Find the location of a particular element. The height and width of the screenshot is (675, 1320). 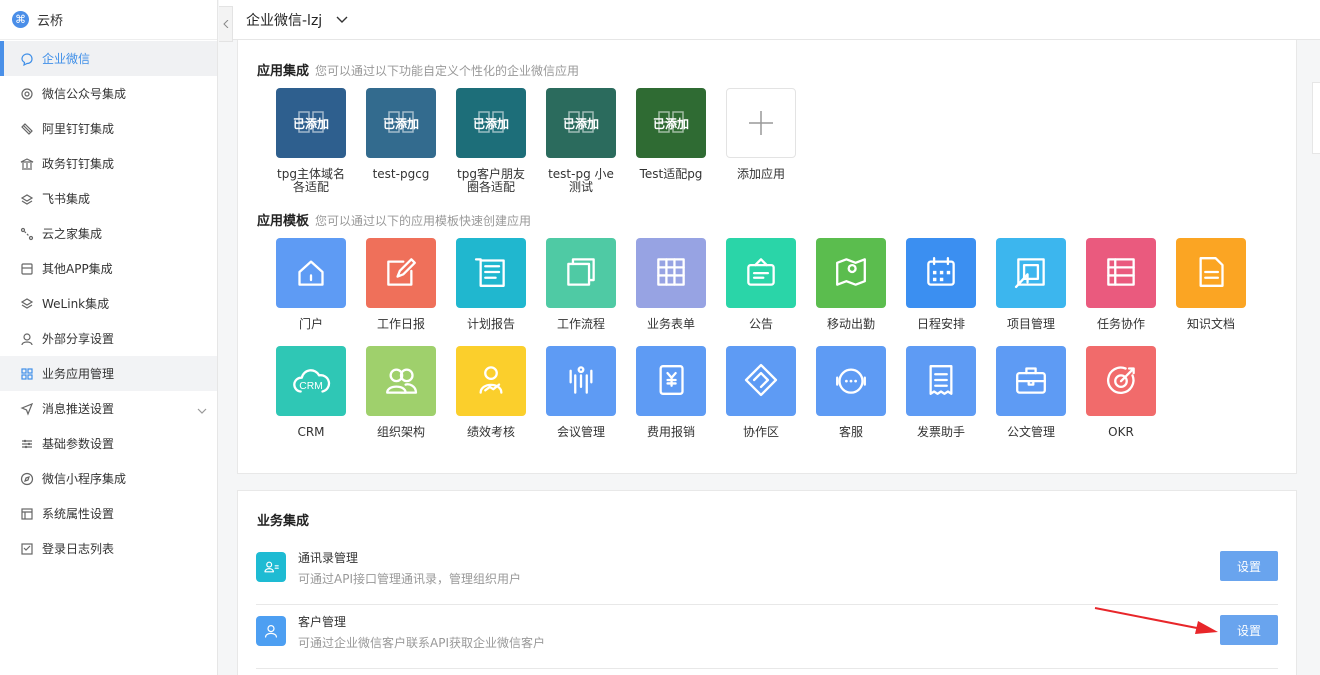

template-tile: 移动出勤 is located at coordinates (851, 284).